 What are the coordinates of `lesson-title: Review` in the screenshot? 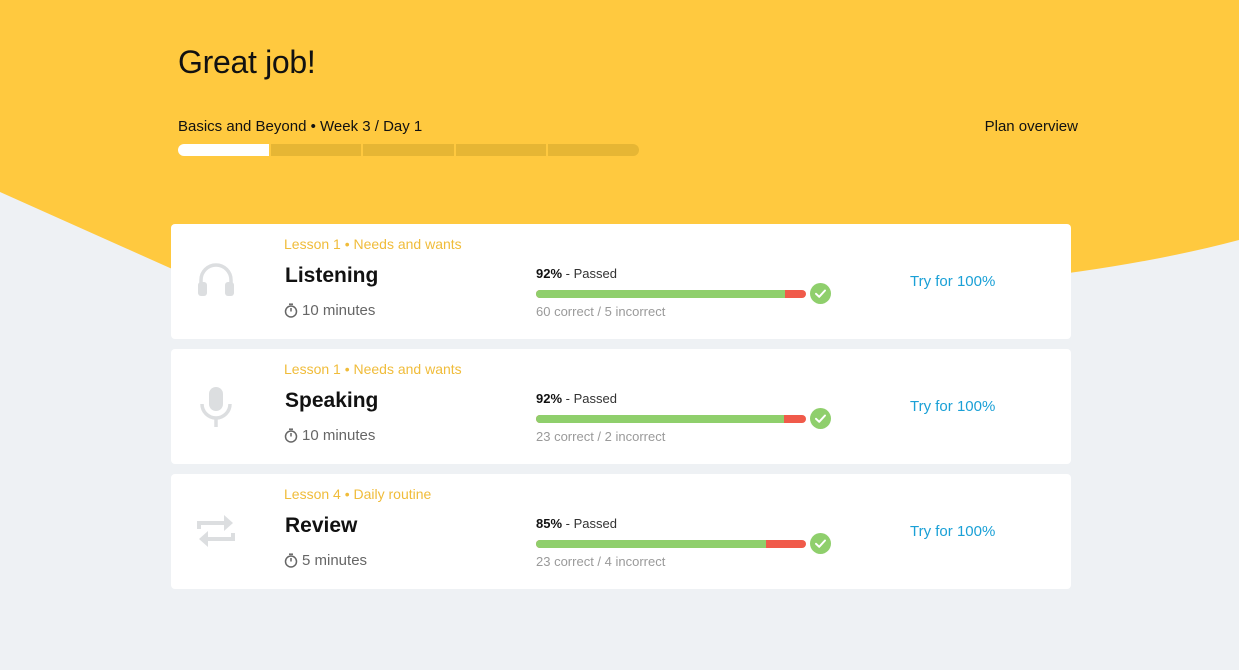 It's located at (321, 525).